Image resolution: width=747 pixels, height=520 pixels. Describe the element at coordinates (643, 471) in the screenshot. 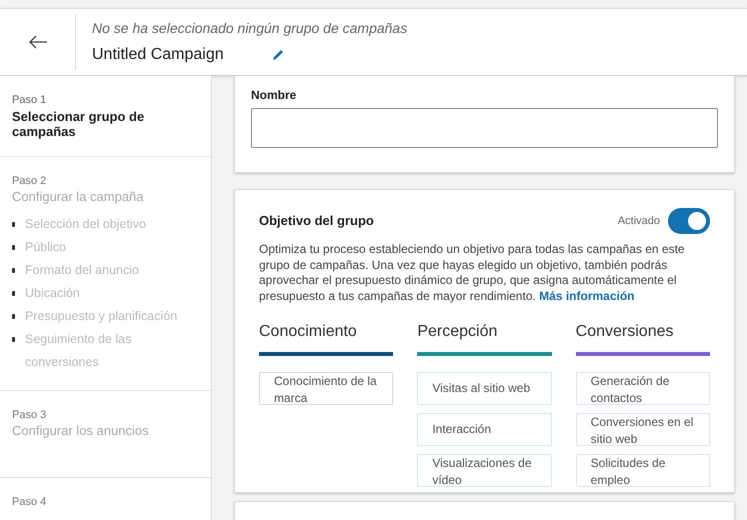

I see `objective-option: Solicitudes de empleo` at that location.